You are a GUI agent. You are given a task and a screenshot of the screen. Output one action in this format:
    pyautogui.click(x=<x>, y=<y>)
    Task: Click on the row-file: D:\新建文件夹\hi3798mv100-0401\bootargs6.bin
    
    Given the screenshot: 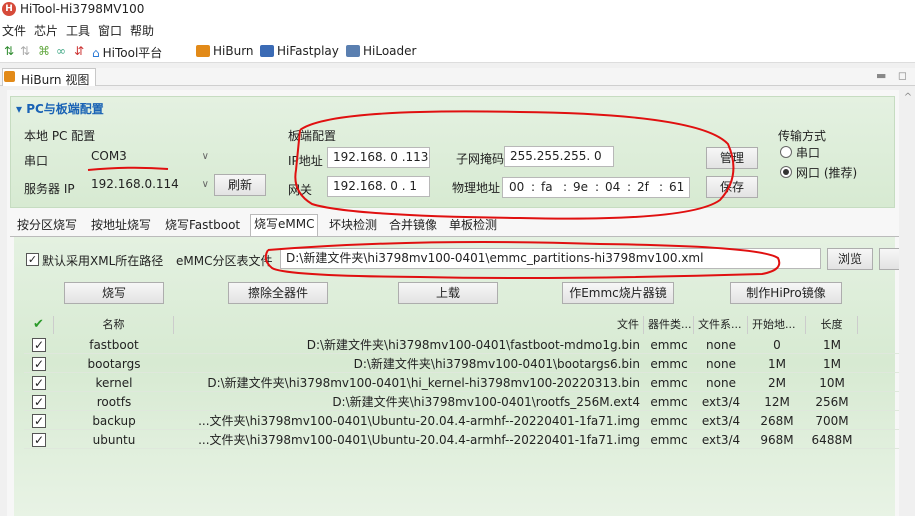 What is the action you would take?
    pyautogui.click(x=409, y=364)
    